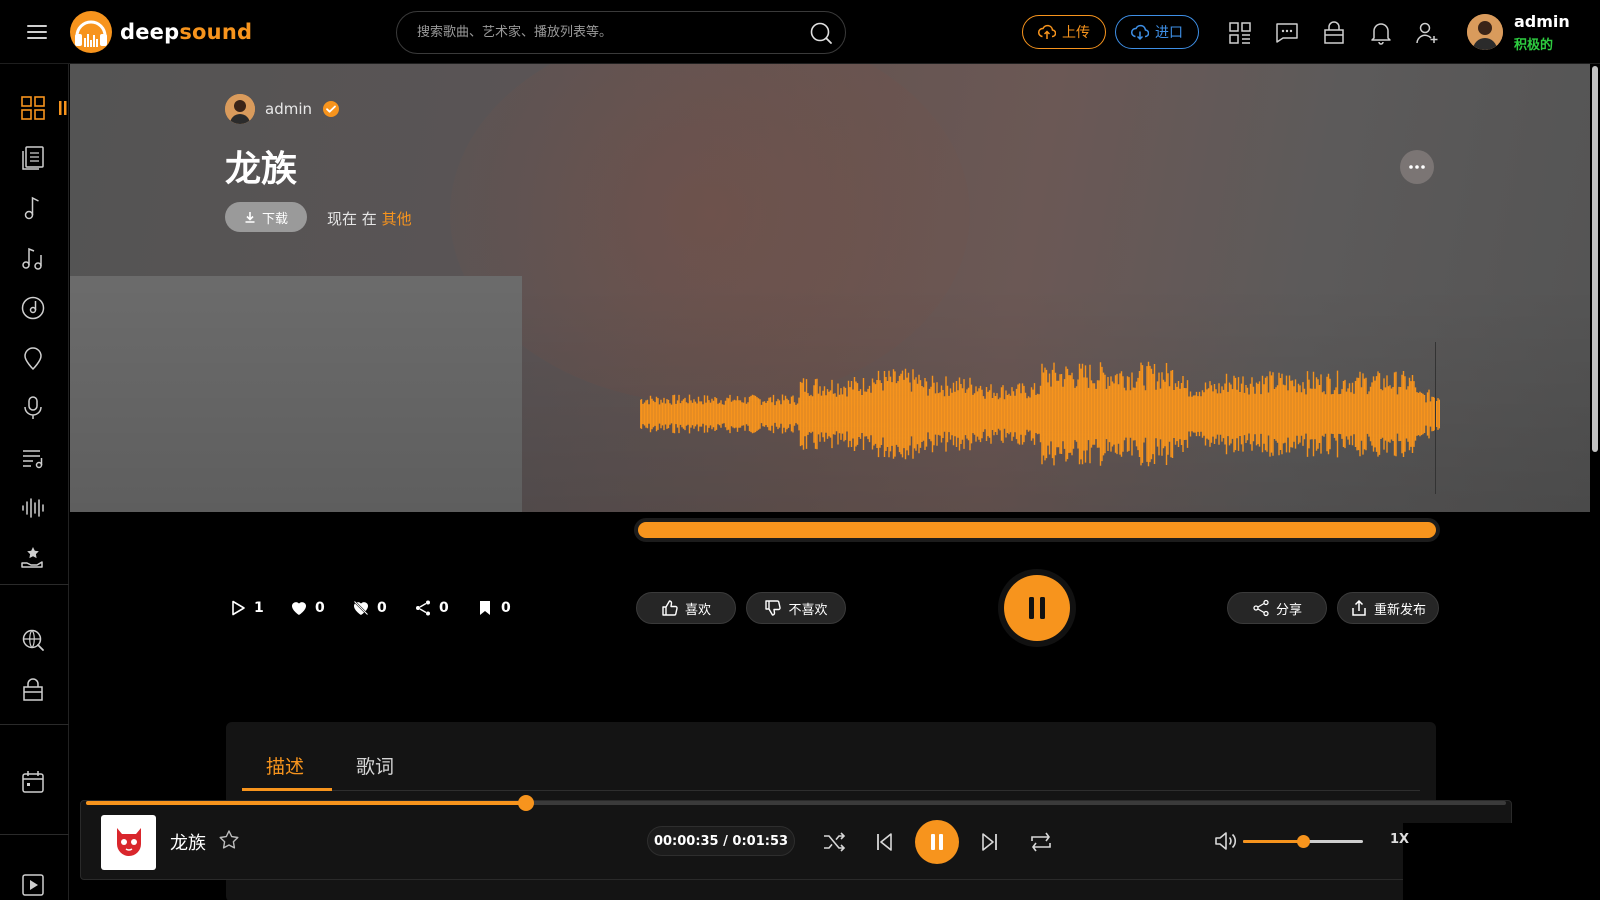  I want to click on genre-line: 现在 在 其他, so click(369, 218).